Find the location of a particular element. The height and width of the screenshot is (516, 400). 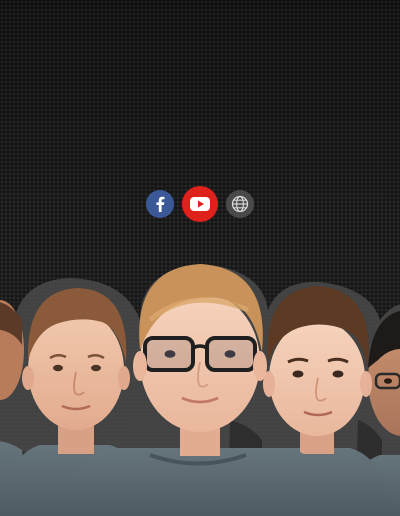

social-links is located at coordinates (200, 204).